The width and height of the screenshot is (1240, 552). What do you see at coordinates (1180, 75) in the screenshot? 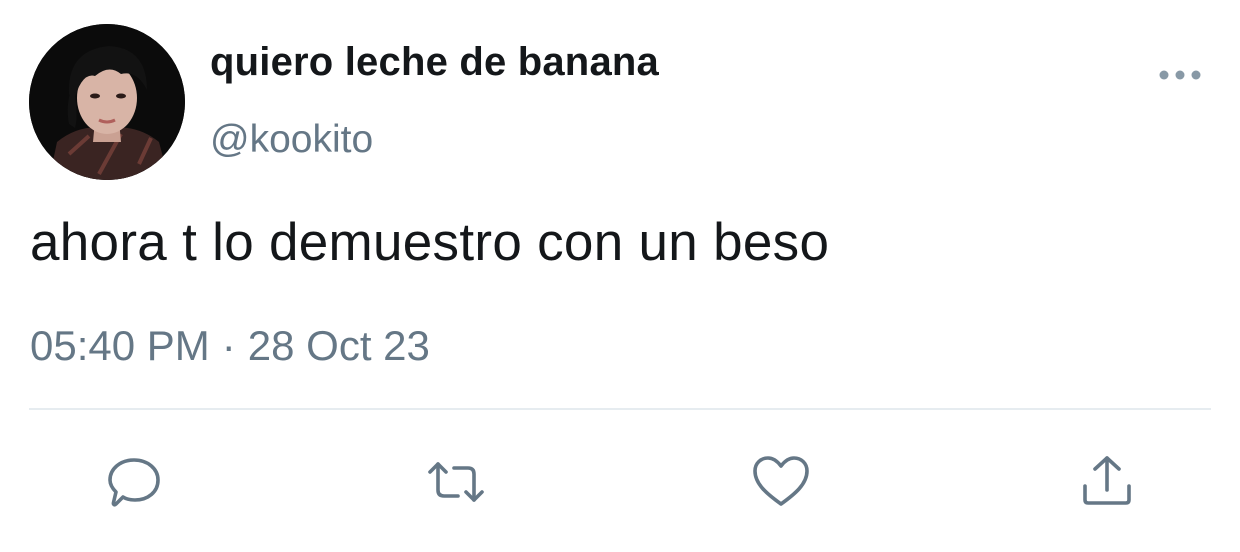
I see `more-dots-icon` at bounding box center [1180, 75].